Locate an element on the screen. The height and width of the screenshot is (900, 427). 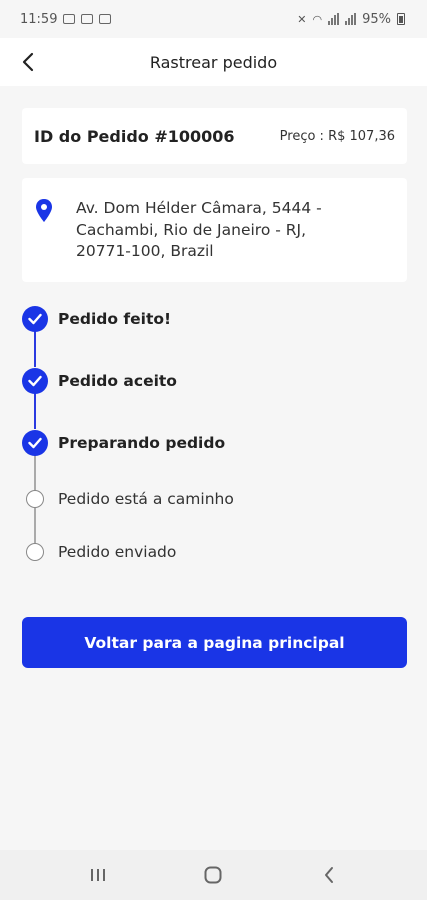
timeline-step-accepted: Pedido aceito is located at coordinates (99, 381).